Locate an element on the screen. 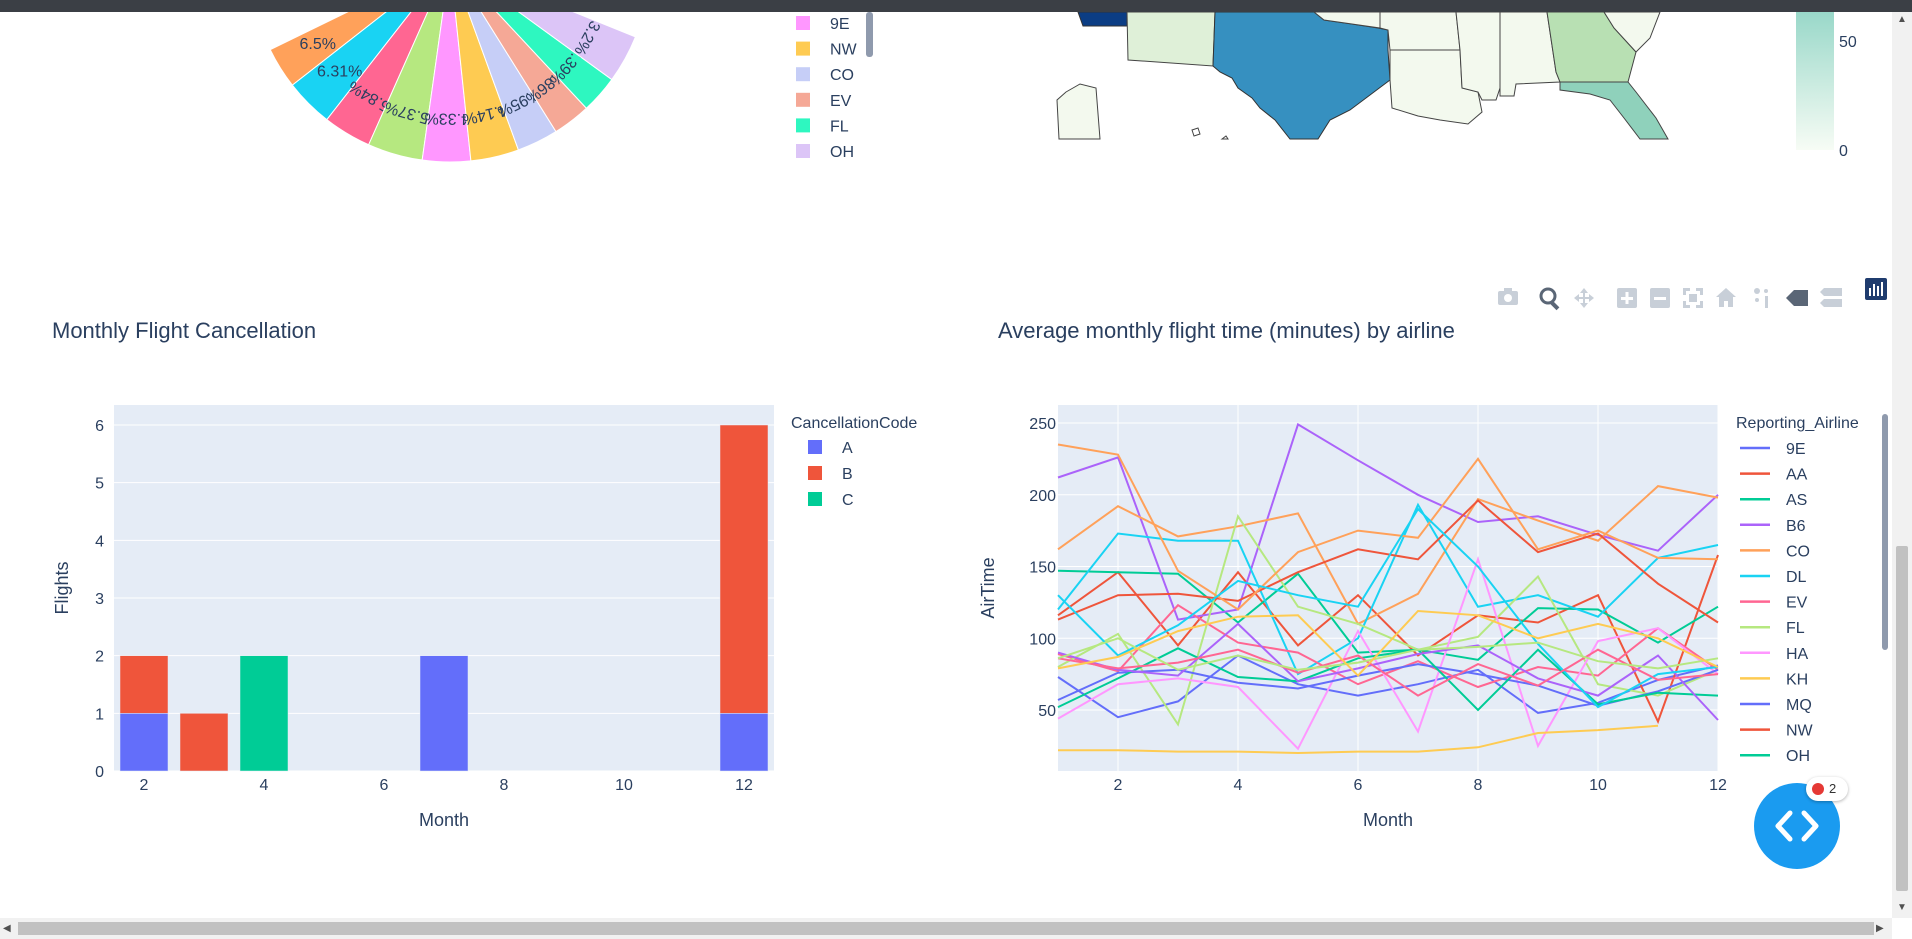 The image size is (1912, 939). bar-x-ticks: 2 4 6 8 10 12 is located at coordinates (446, 785).